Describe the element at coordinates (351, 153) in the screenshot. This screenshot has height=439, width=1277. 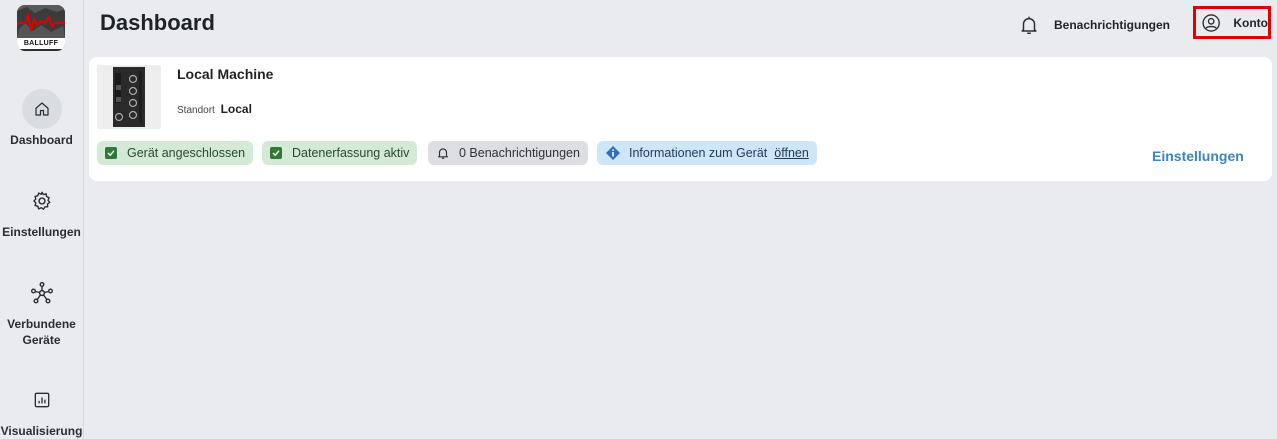
I see `chip-label: Datenerfassung aktiv` at that location.